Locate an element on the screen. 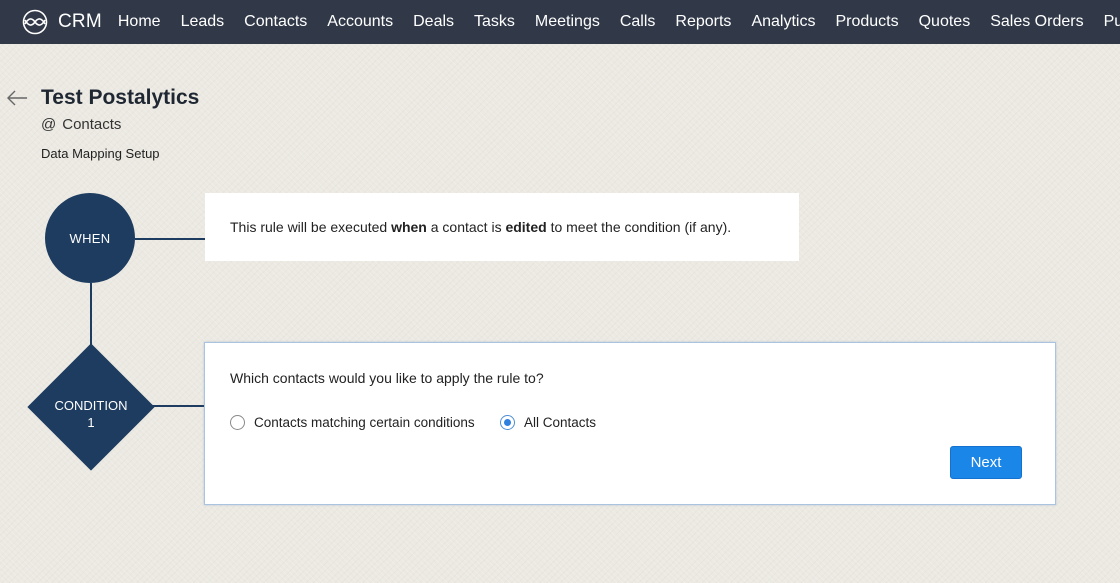 The width and height of the screenshot is (1120, 583). page-subtitle: Data Mapping Setup is located at coordinates (100, 153).